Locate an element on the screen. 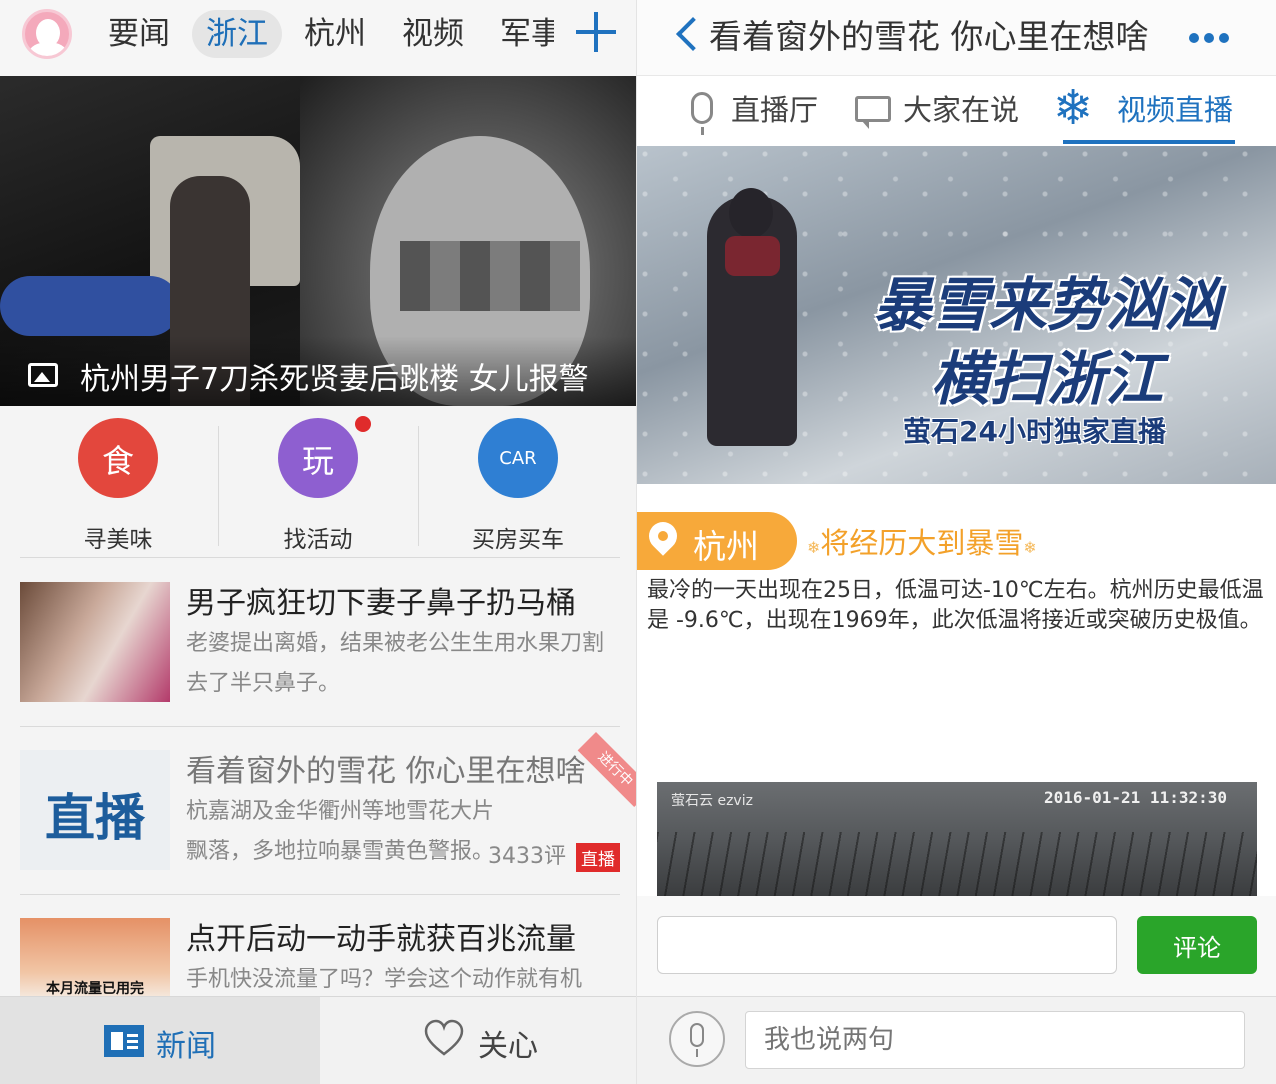  comment-count: 3433评 is located at coordinates (527, 856).